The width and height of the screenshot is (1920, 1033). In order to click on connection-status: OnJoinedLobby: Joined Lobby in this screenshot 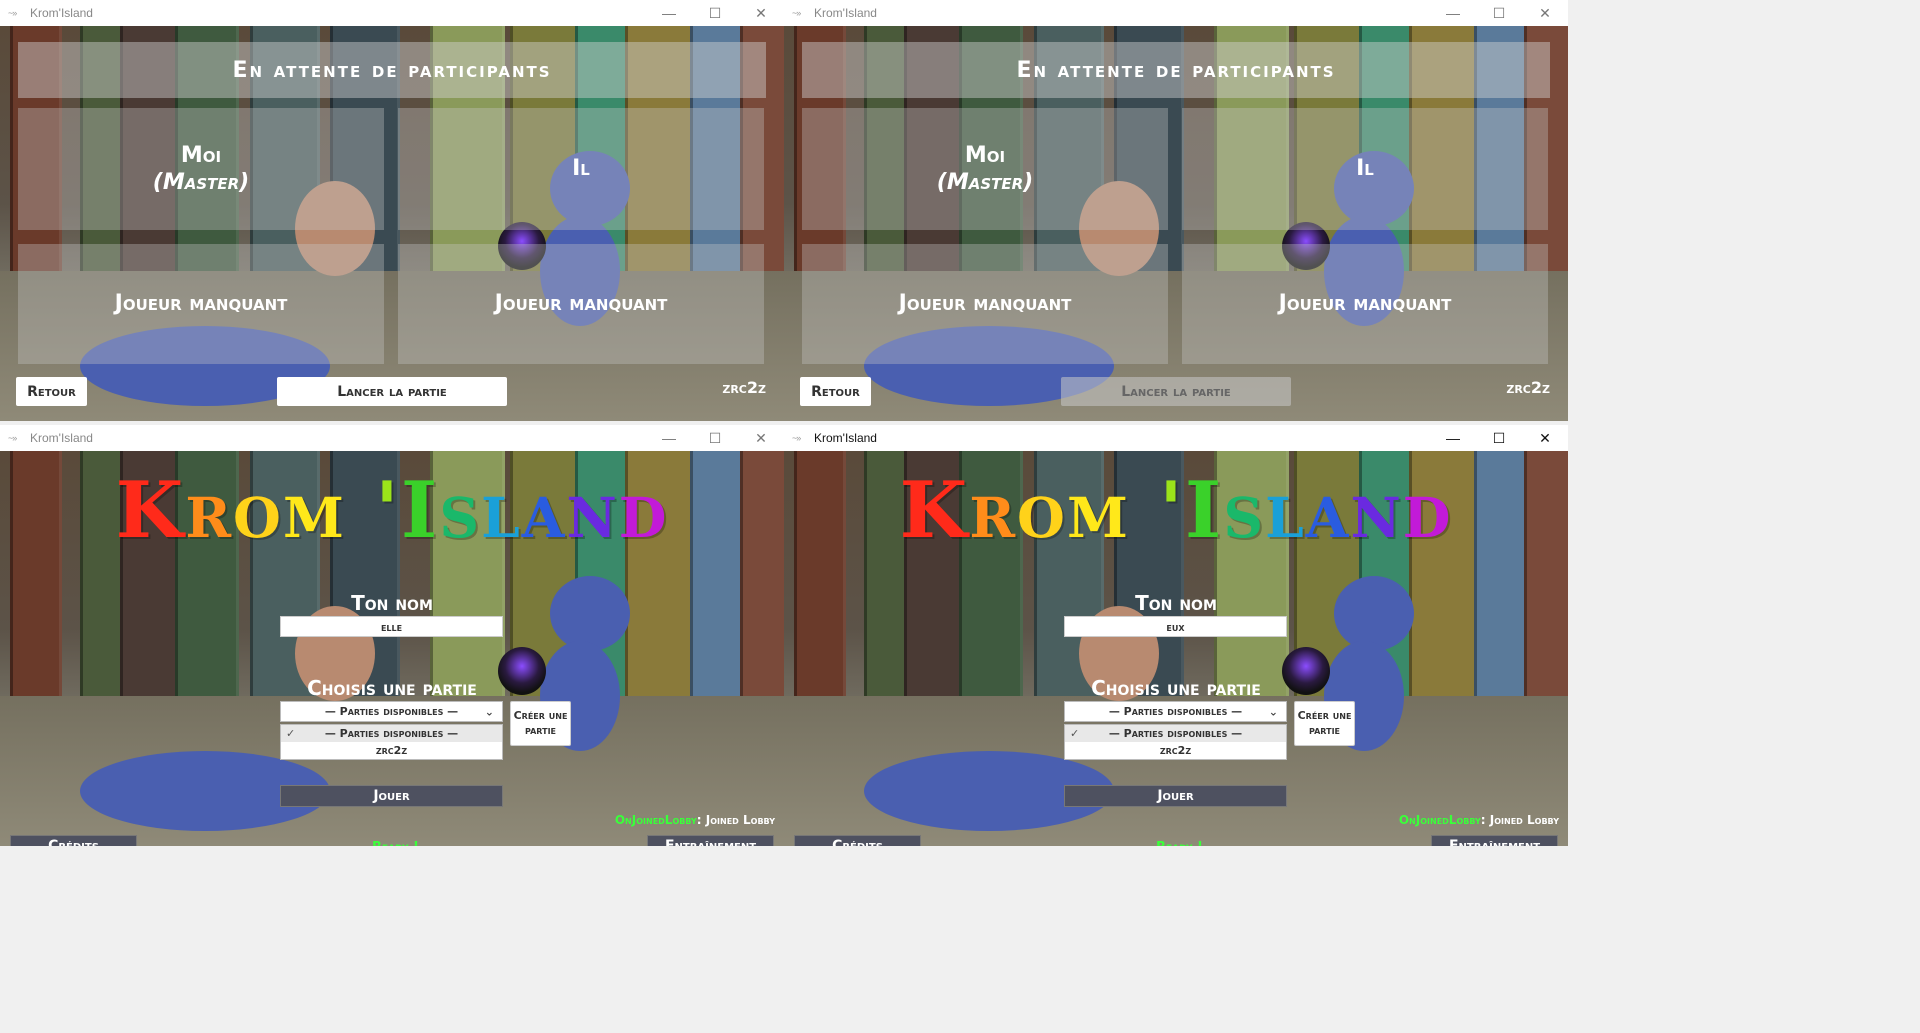, I will do `click(1479, 820)`.